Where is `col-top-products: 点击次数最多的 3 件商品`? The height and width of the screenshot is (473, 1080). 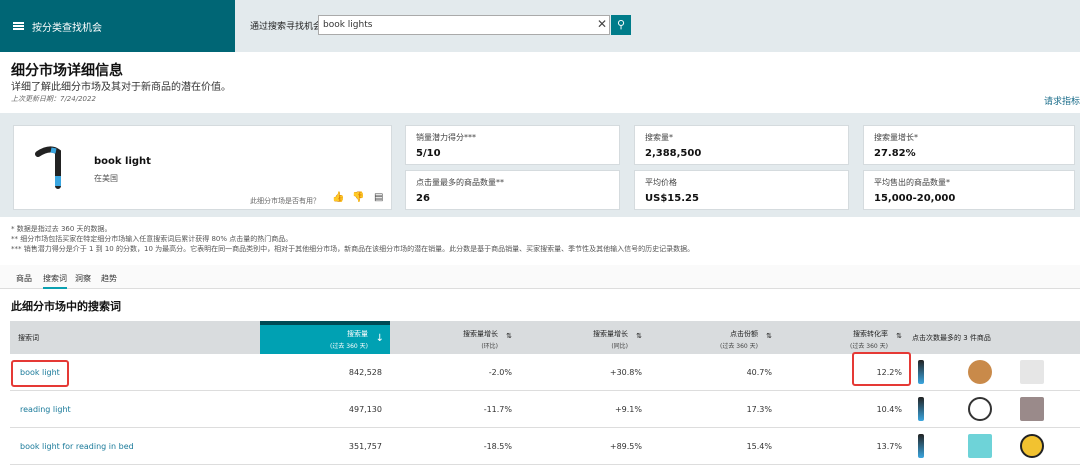
col-top-products: 点击次数最多的 3 件商品 is located at coordinates (951, 338).